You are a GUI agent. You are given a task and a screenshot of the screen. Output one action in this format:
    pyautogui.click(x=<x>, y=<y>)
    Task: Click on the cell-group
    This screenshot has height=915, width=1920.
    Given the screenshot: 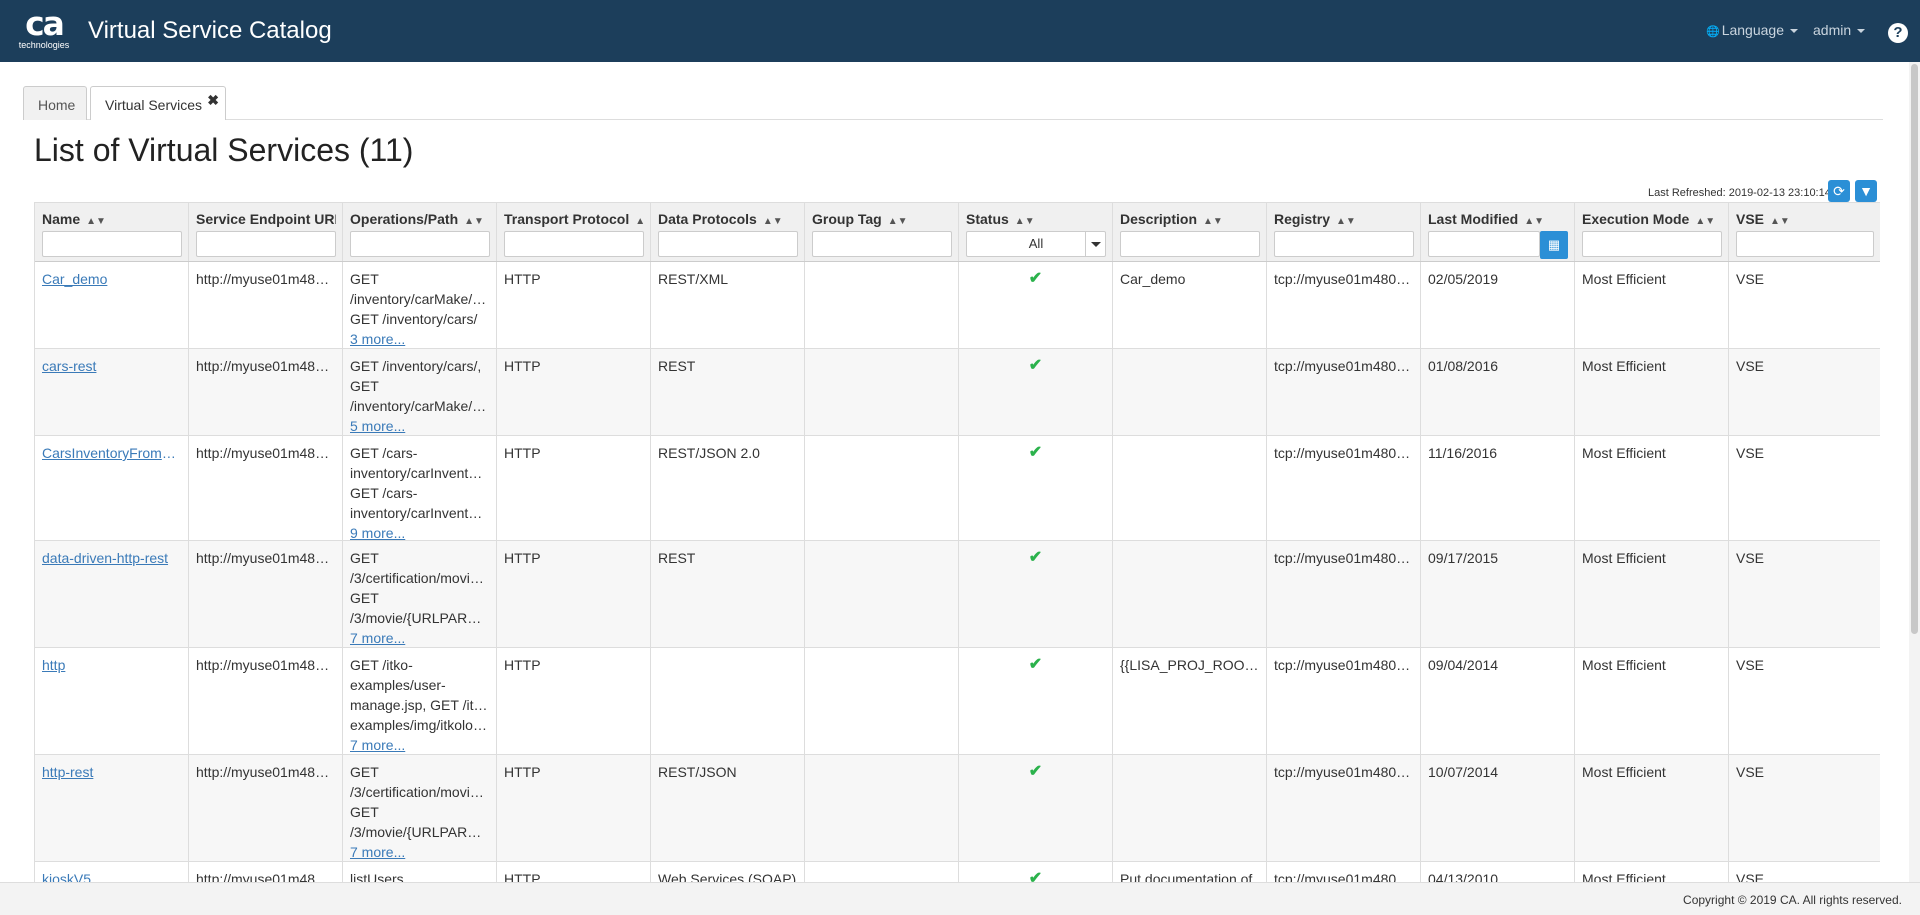 What is the action you would take?
    pyautogui.click(x=882, y=594)
    